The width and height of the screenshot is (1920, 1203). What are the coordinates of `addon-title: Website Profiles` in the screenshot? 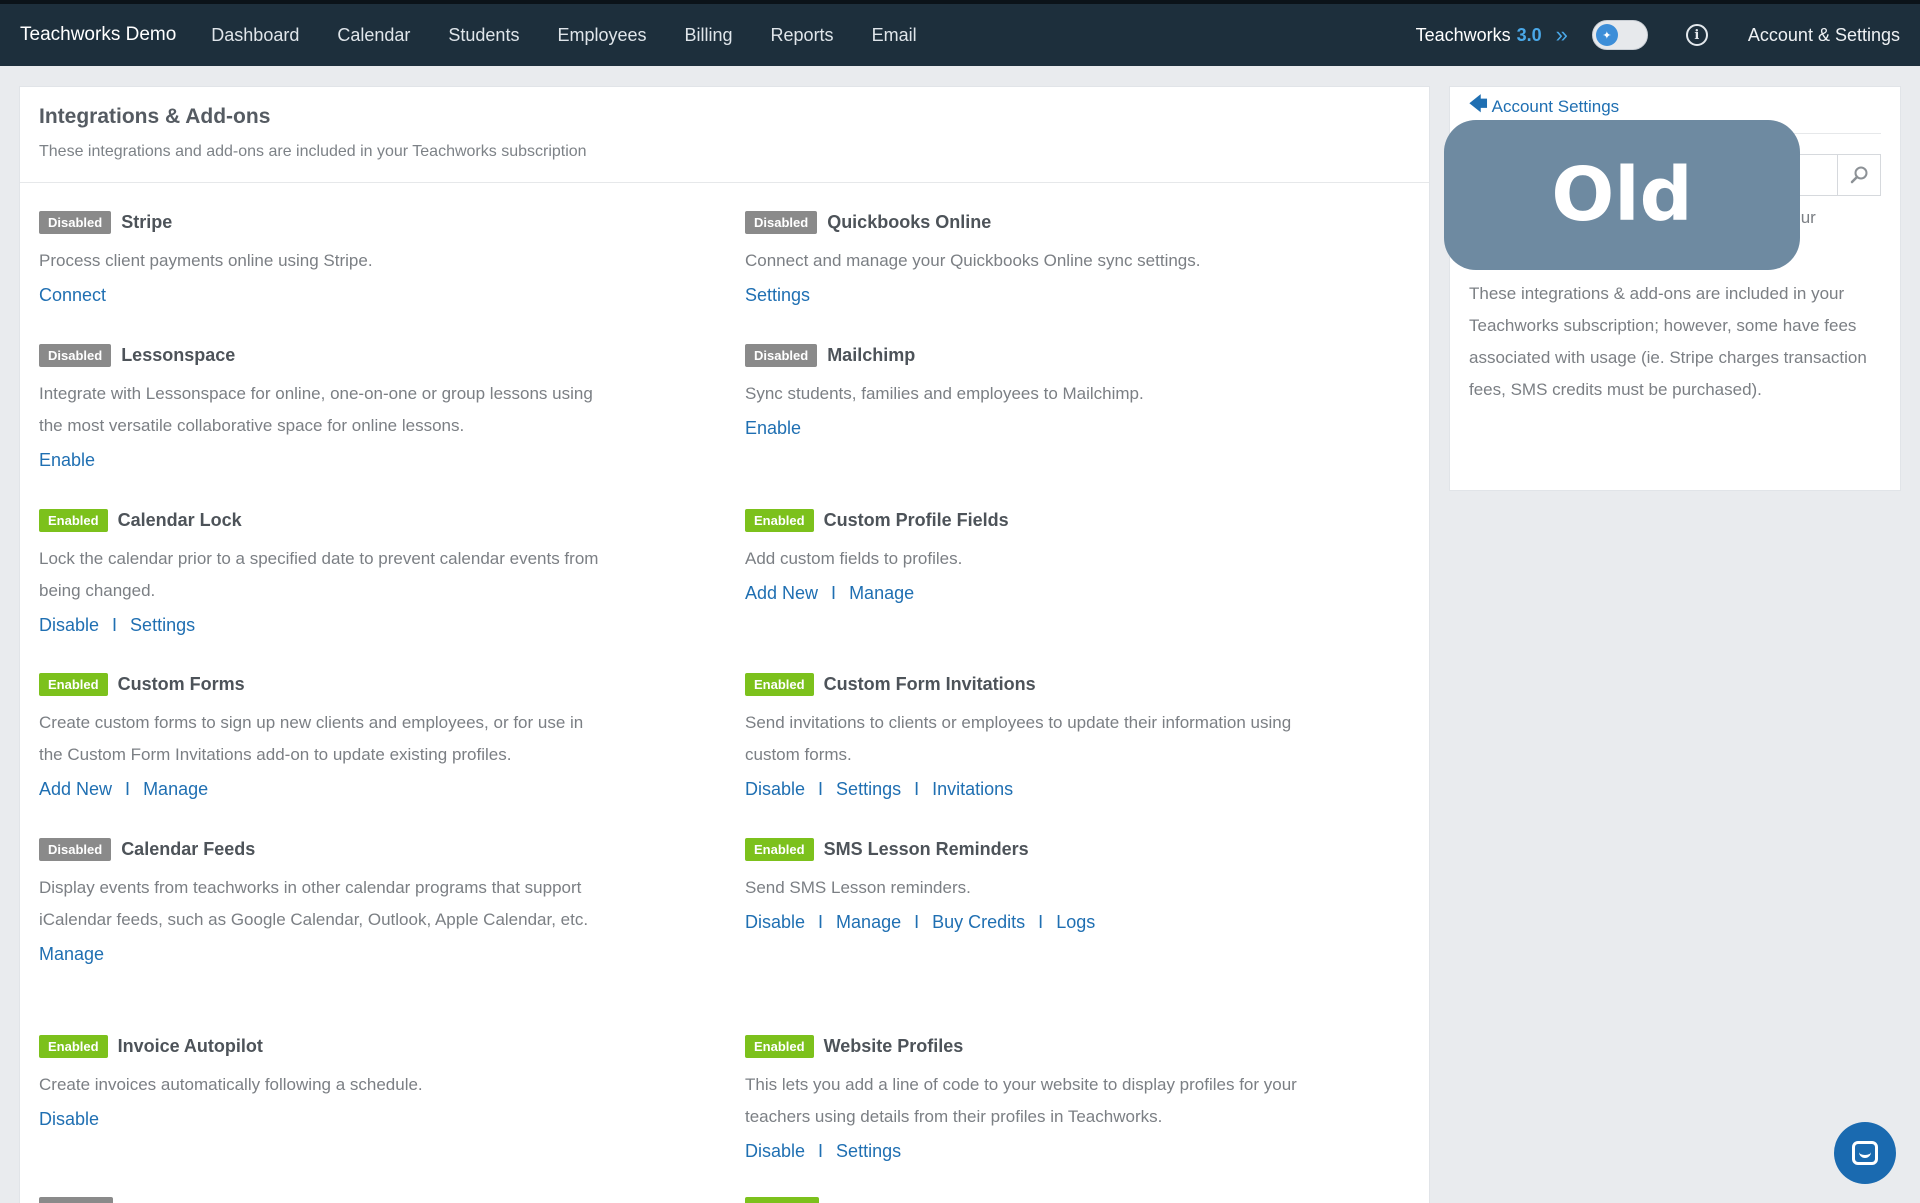 It's located at (893, 1045).